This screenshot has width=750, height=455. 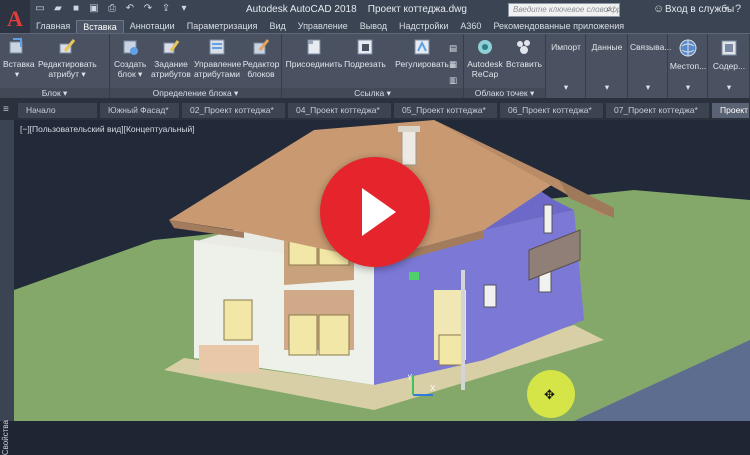 I want to click on content-icon, so click(x=729, y=48).